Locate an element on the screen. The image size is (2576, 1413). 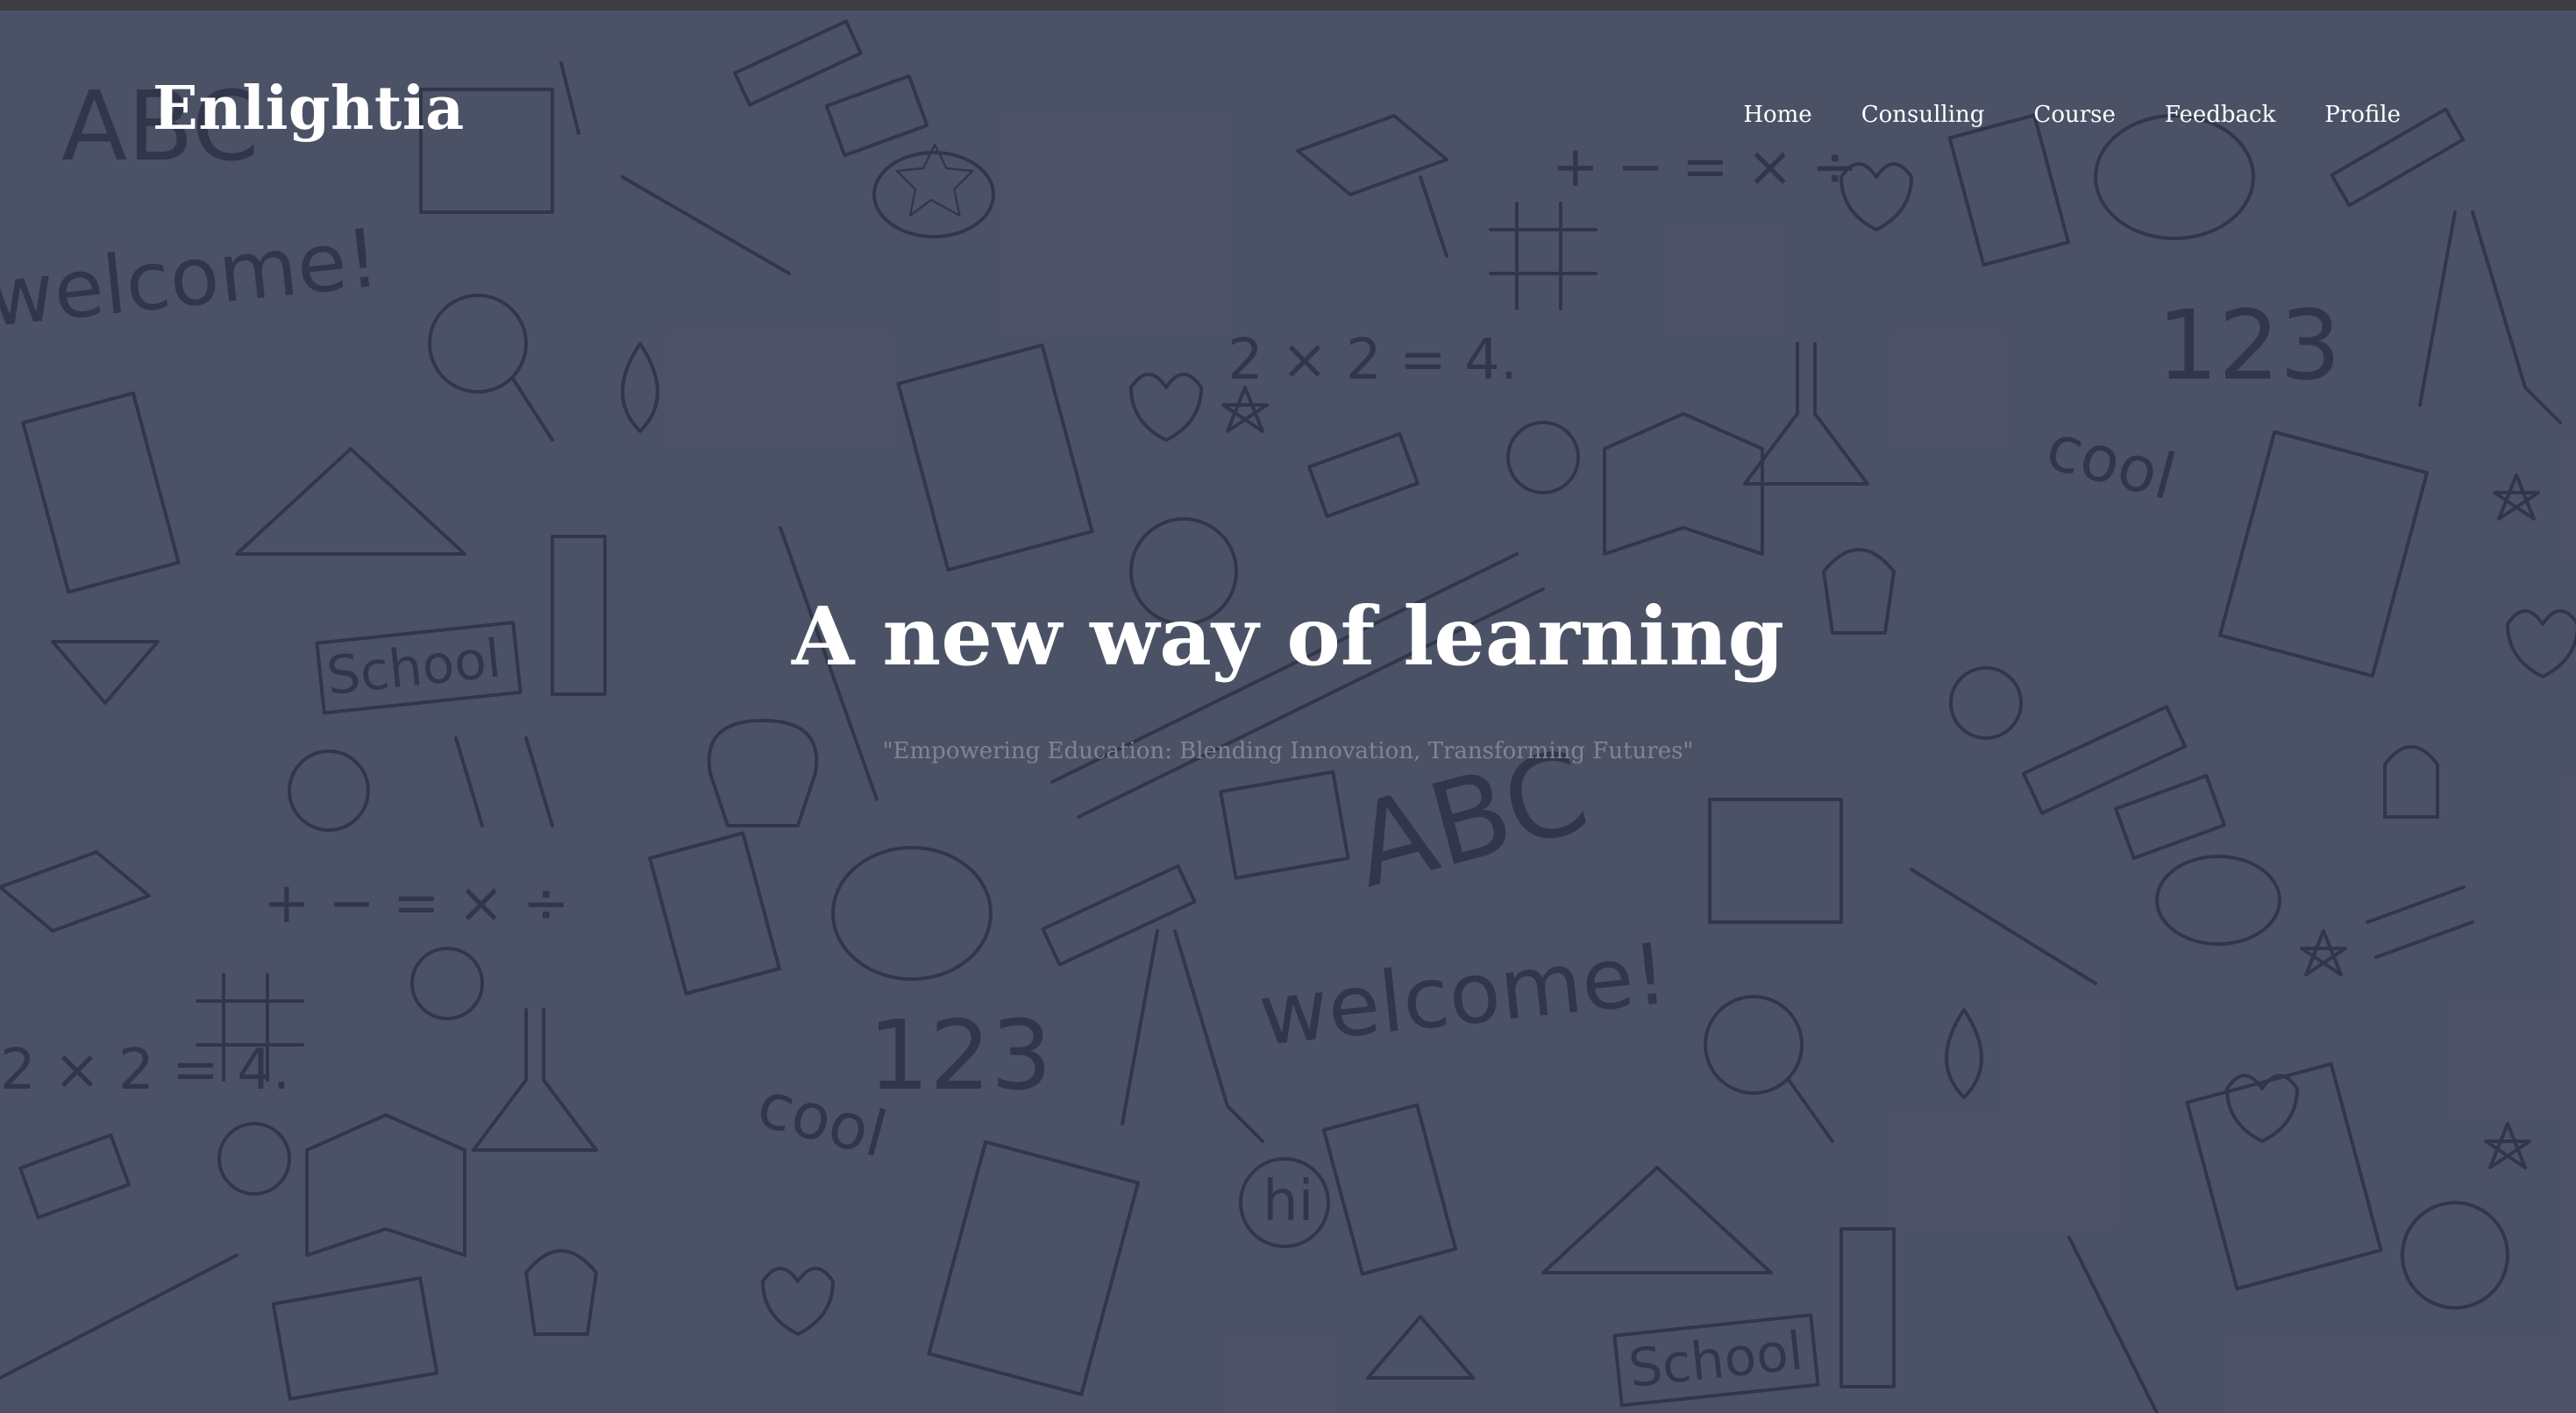
browser-top-strip is located at coordinates (1288, 5).